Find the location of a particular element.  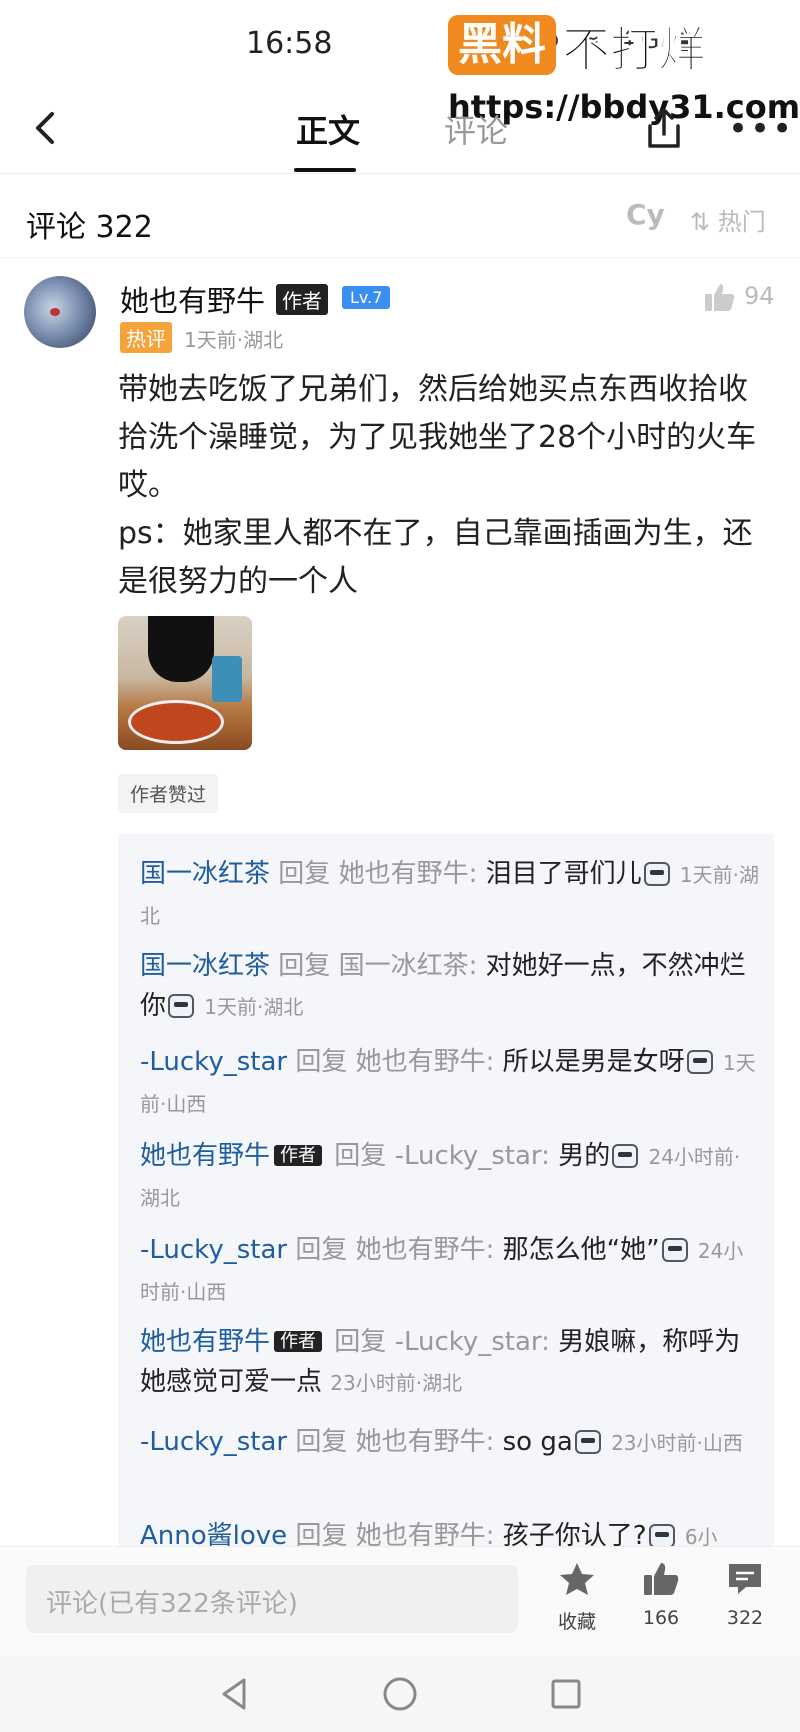

bottom-action-bar: 评论(已有322条评论) 收藏 166 322 is located at coordinates (400, 1601).